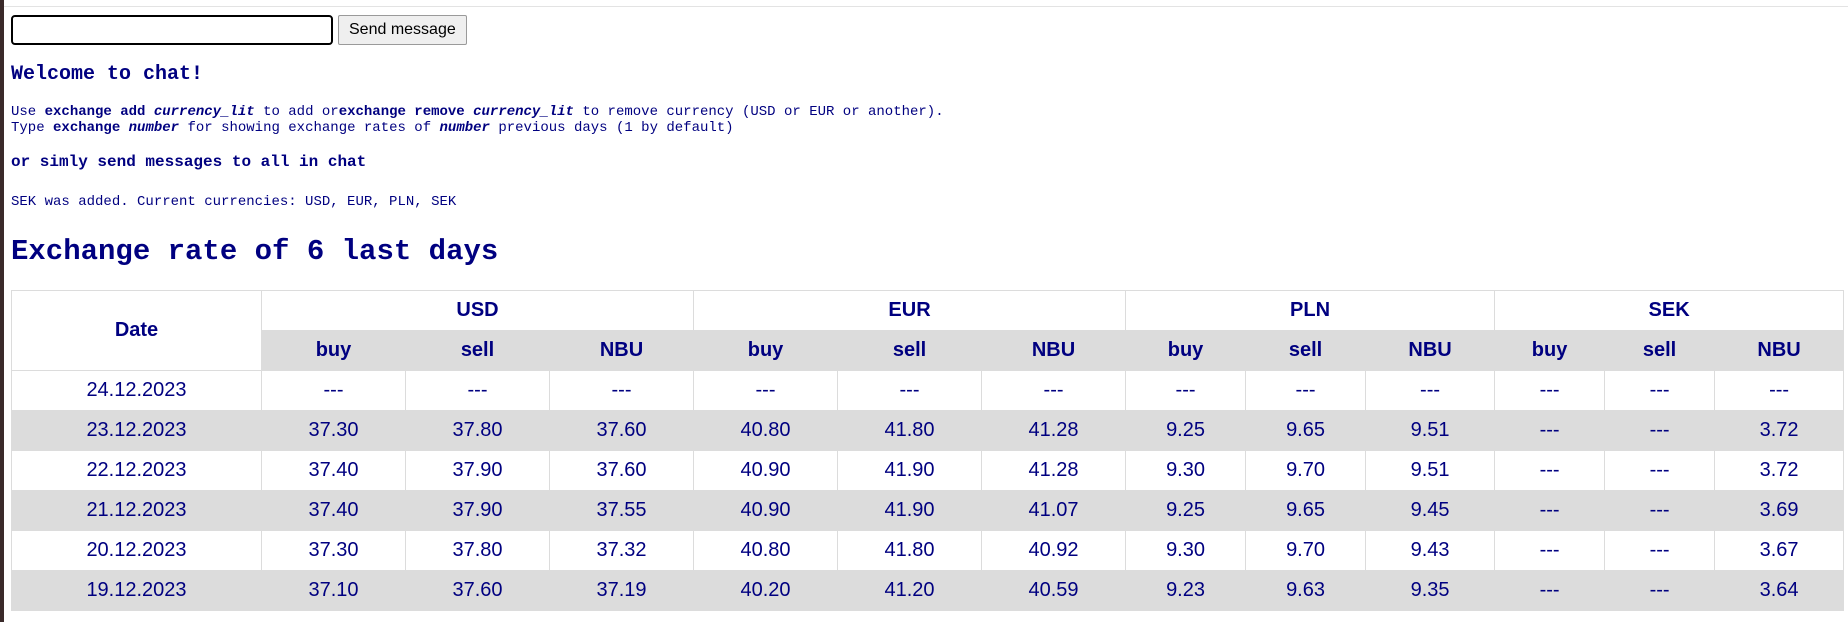 The height and width of the screenshot is (622, 1848). Describe the element at coordinates (910, 310) in the screenshot. I see `currency-header-eur: EUR` at that location.